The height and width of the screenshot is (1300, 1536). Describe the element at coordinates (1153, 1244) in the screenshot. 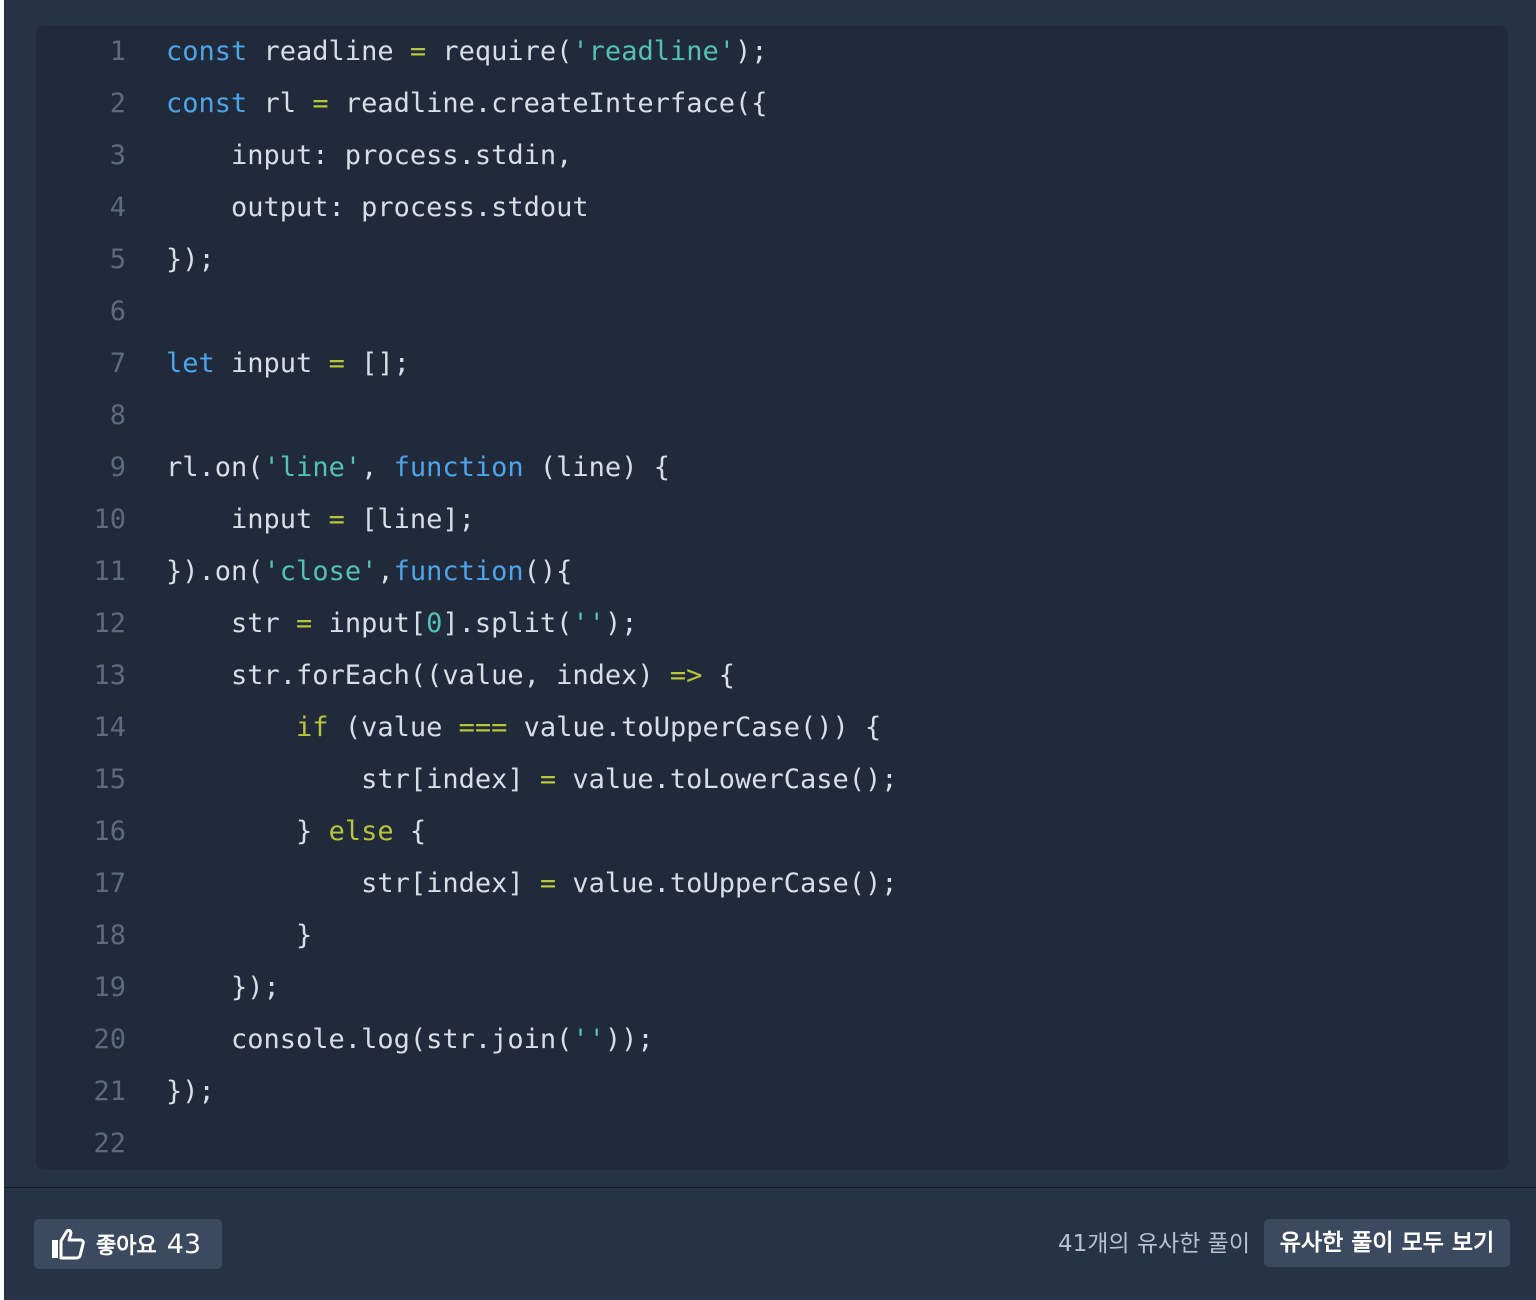

I see `similar-solutions-count: 41개의 유사한 풀이` at that location.